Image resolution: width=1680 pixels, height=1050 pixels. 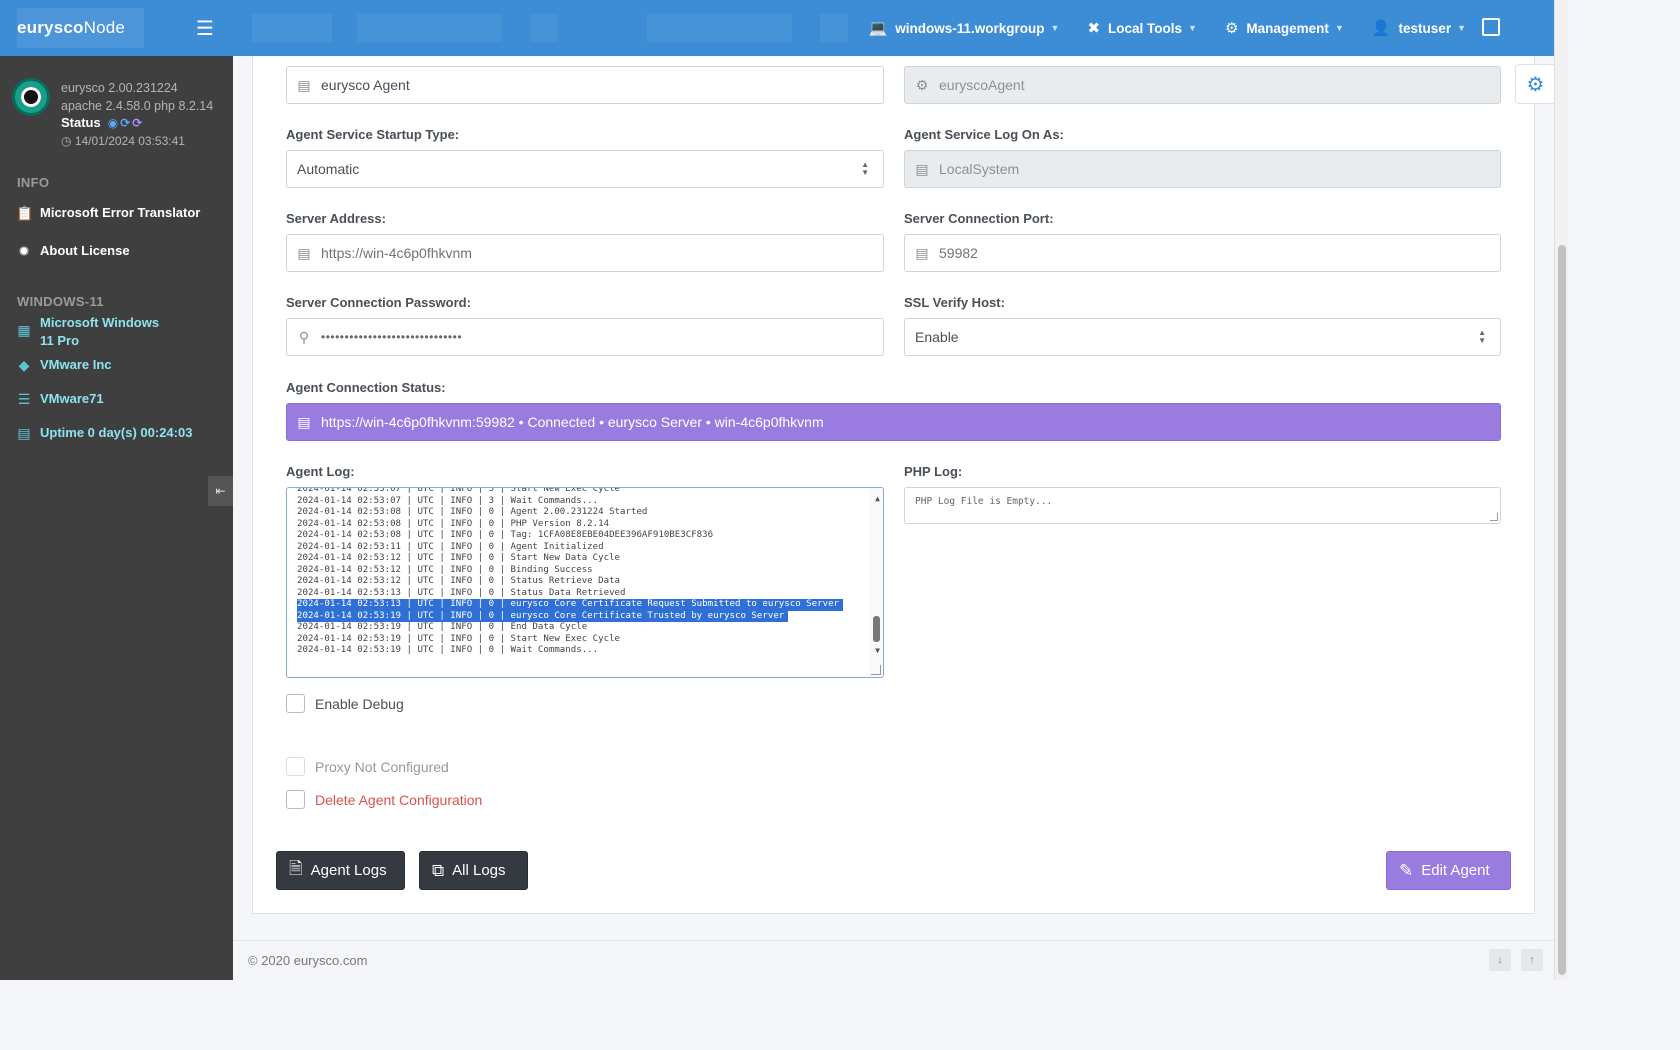 I want to click on sidebar-item-os: ▦ Microsoft Windows 11 Pro, so click(x=118, y=332).